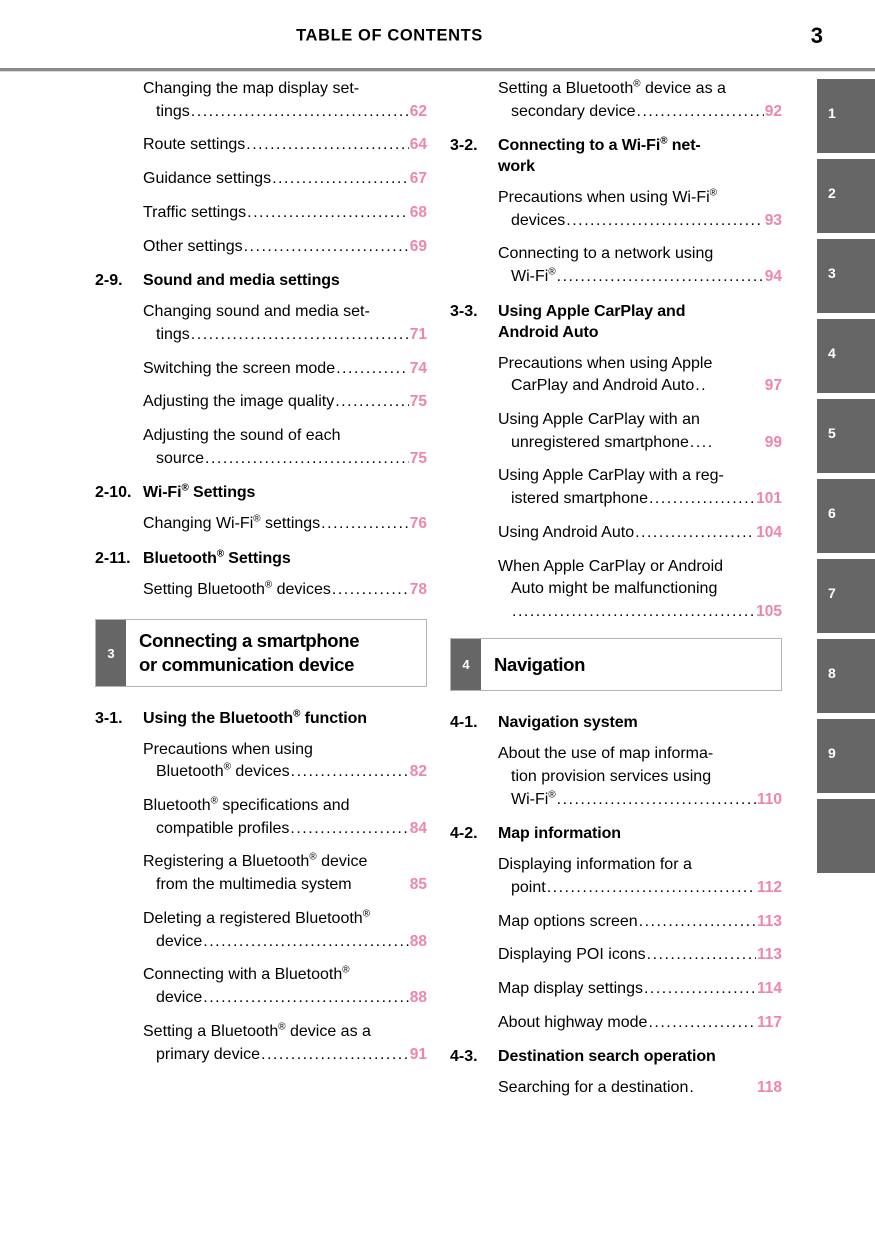 This screenshot has width=875, height=1241. I want to click on toc-entry-text-tail: device as a, so click(683, 88).